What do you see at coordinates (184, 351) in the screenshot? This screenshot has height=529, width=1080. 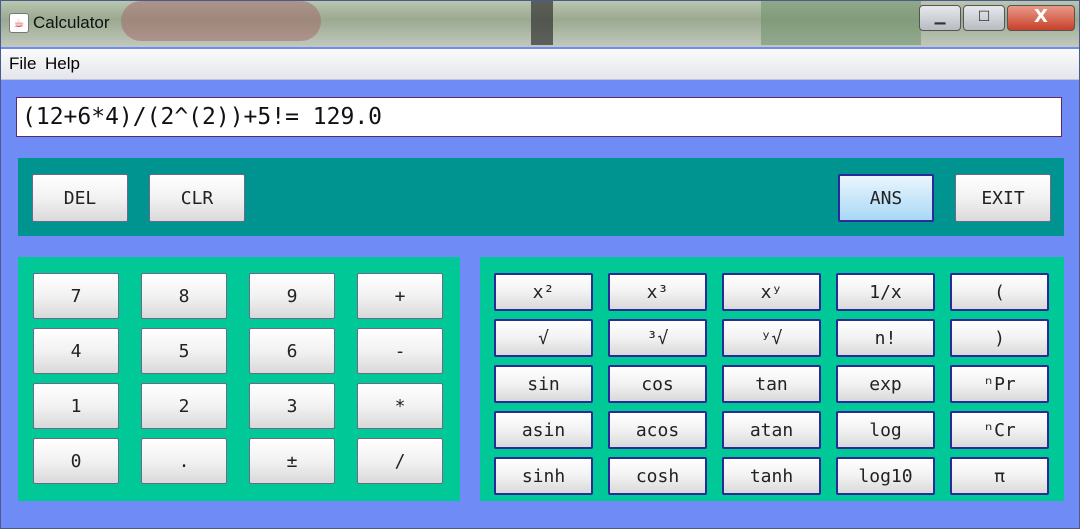 I see `five-button: 5` at bounding box center [184, 351].